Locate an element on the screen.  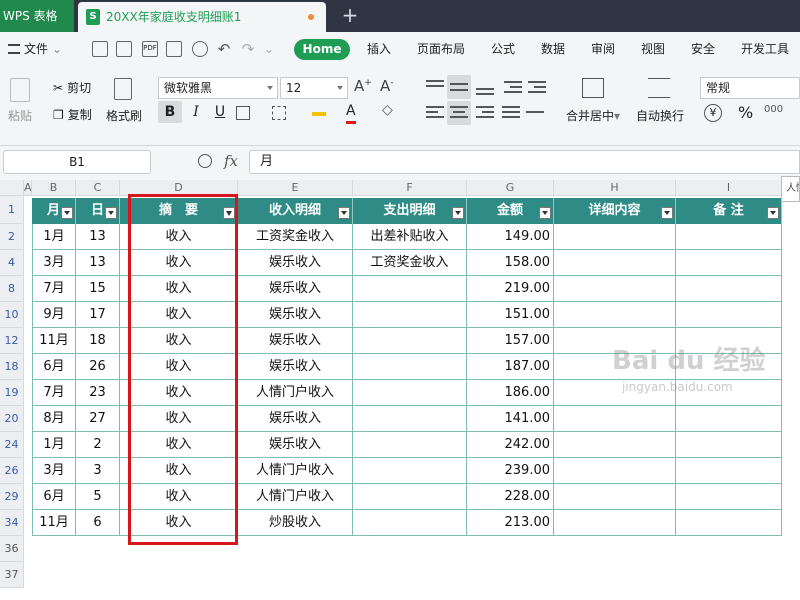
app-tab: WPS 表格 is located at coordinates (37, 16).